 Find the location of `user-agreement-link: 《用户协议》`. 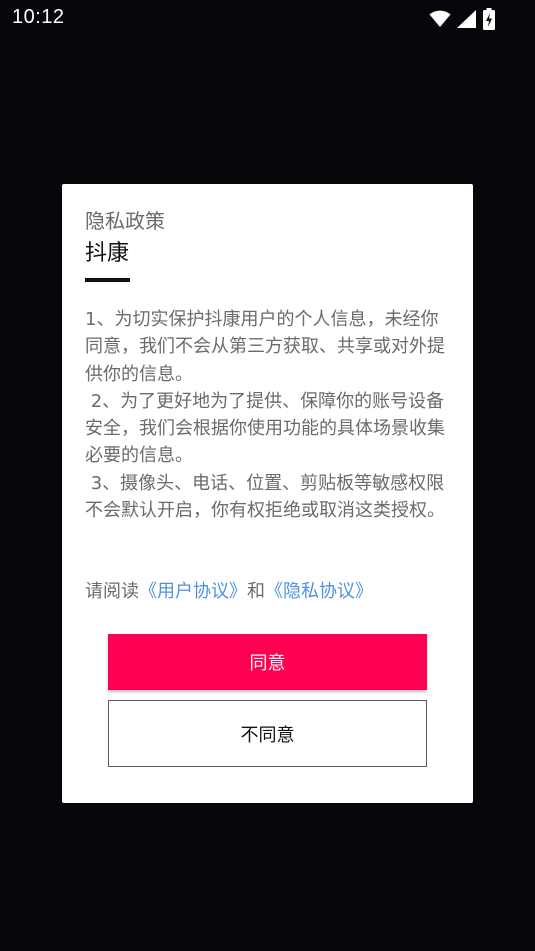

user-agreement-link: 《用户协议》 is located at coordinates (193, 591).